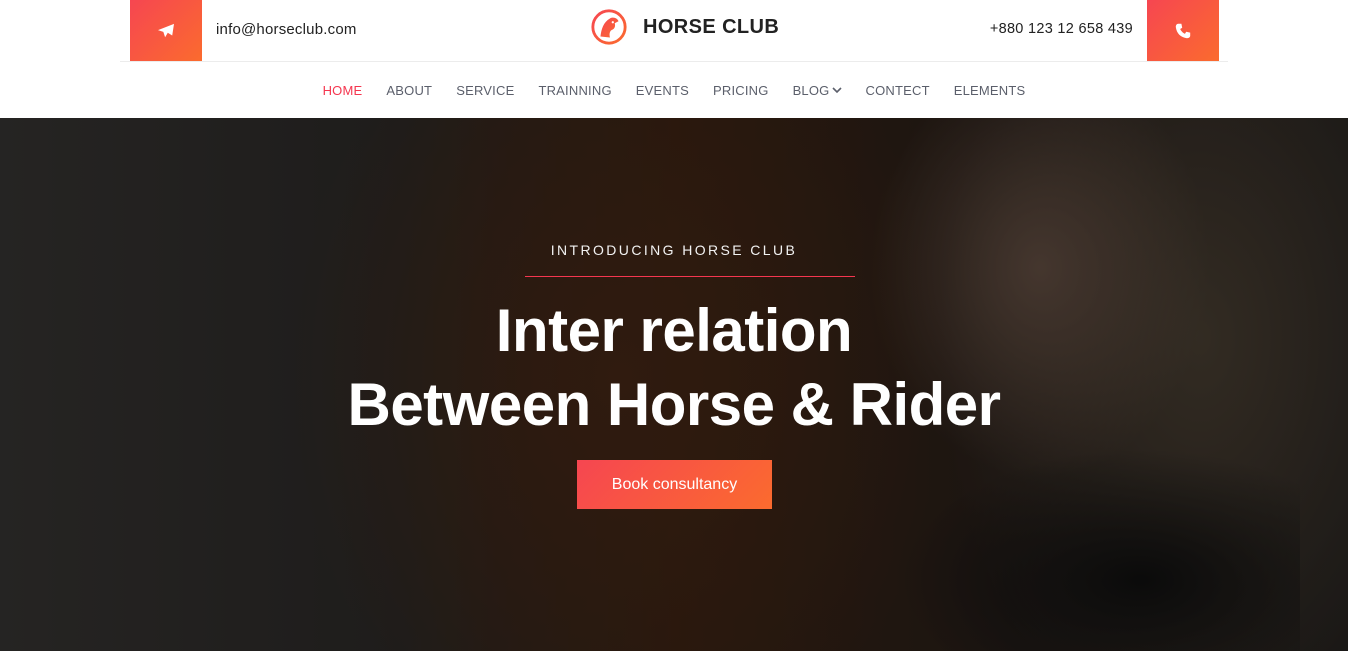 This screenshot has height=651, width=1348. I want to click on hero-divider, so click(690, 276).